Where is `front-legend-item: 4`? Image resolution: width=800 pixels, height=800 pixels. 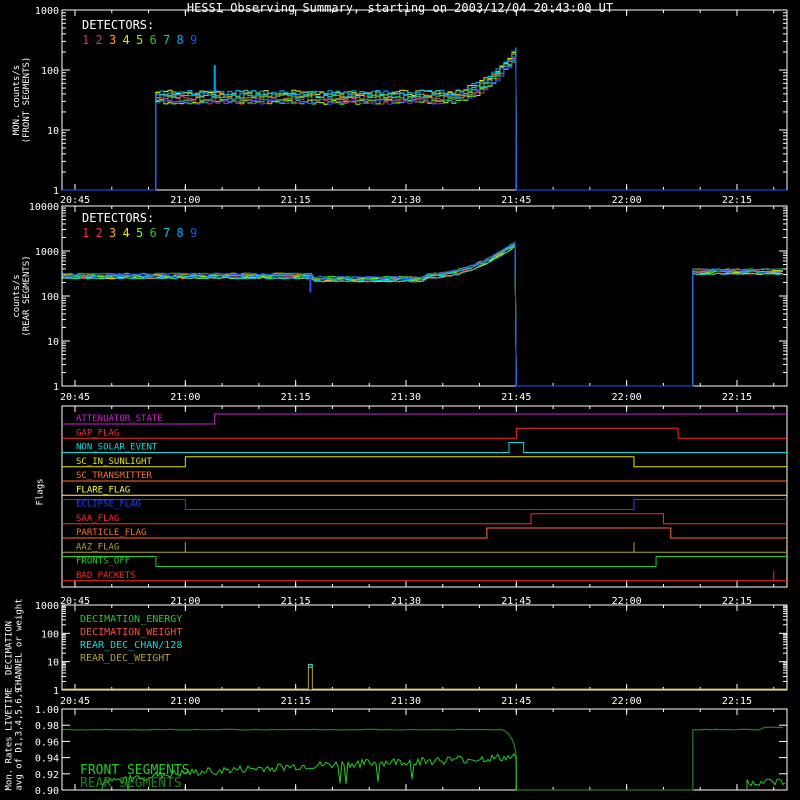
front-legend-item: 4 is located at coordinates (126, 40).